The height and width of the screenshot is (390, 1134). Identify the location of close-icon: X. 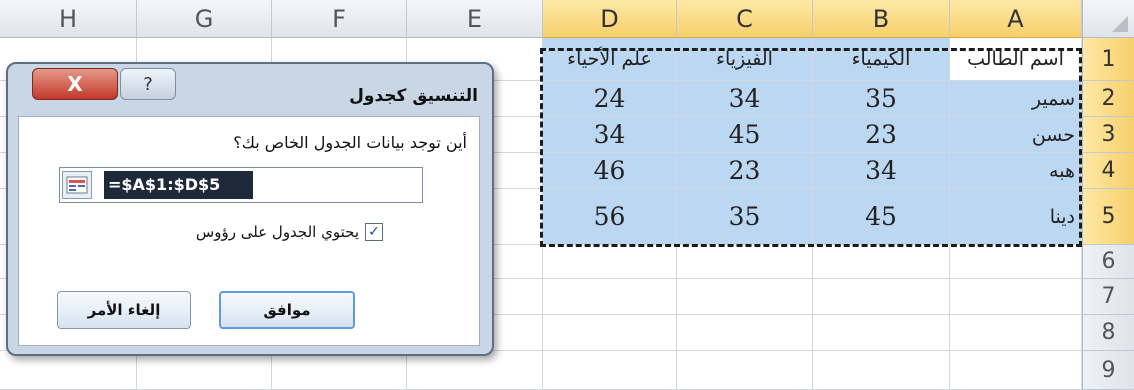
(75, 84).